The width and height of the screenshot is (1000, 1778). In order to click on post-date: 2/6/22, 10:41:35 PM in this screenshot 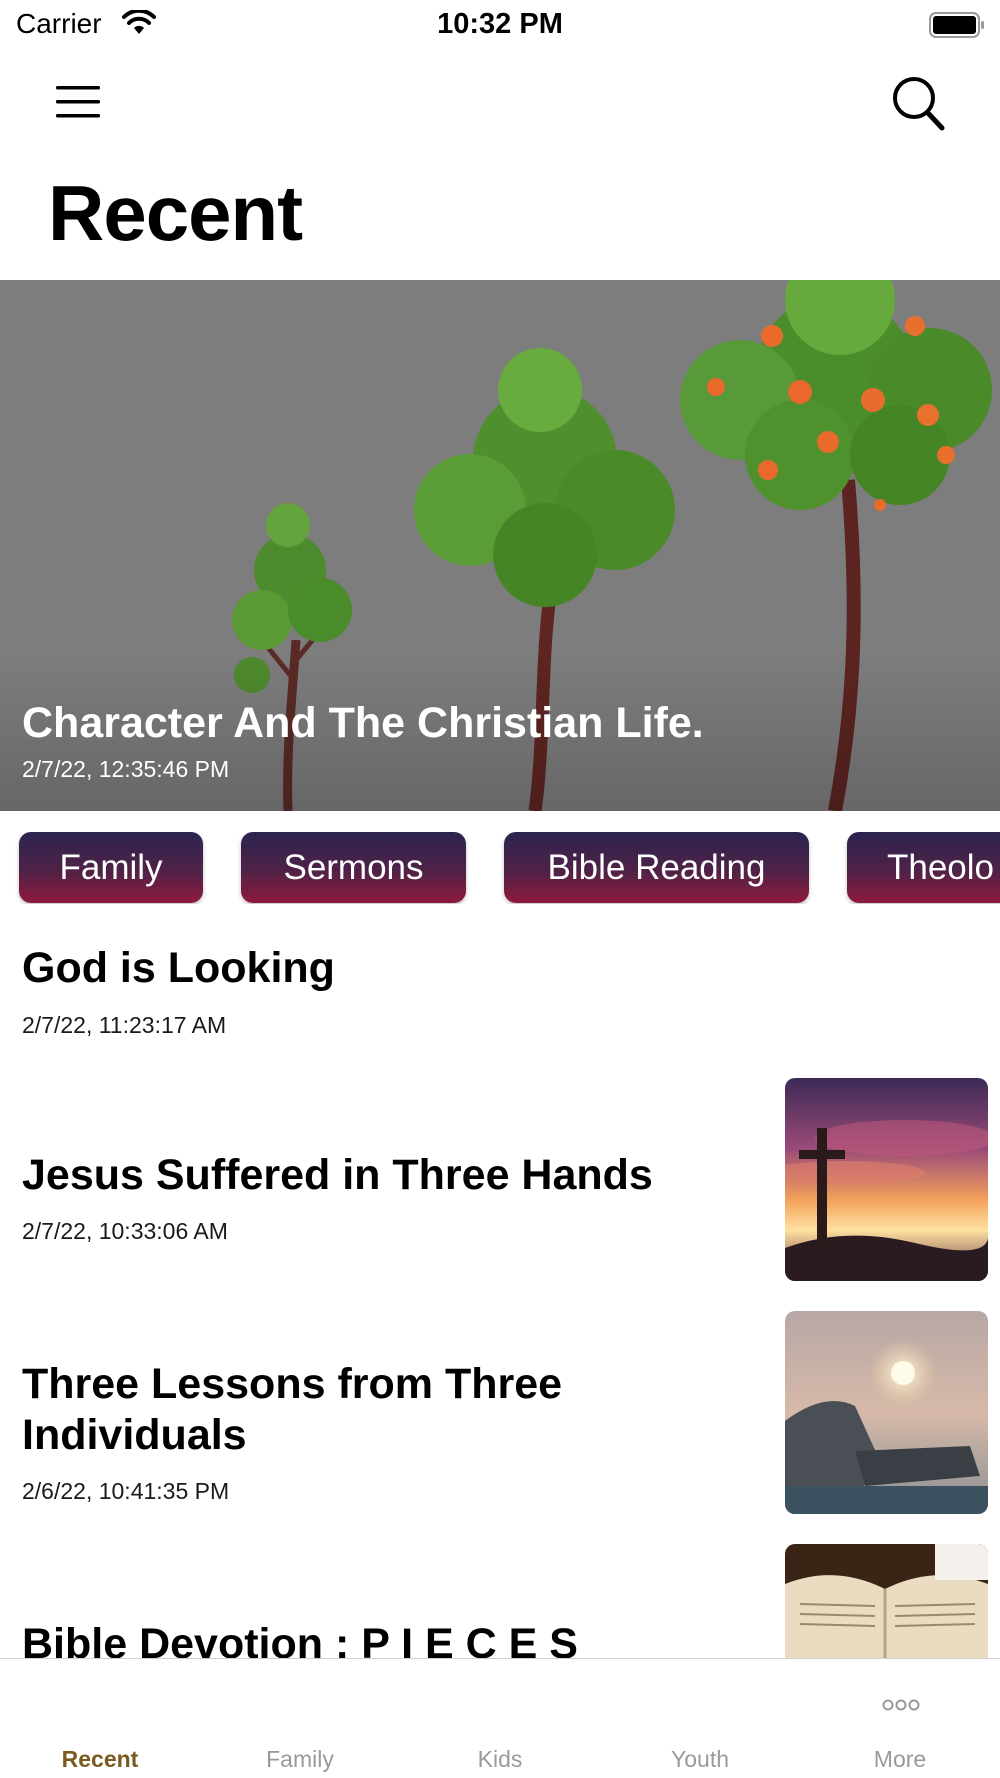, I will do `click(126, 1491)`.